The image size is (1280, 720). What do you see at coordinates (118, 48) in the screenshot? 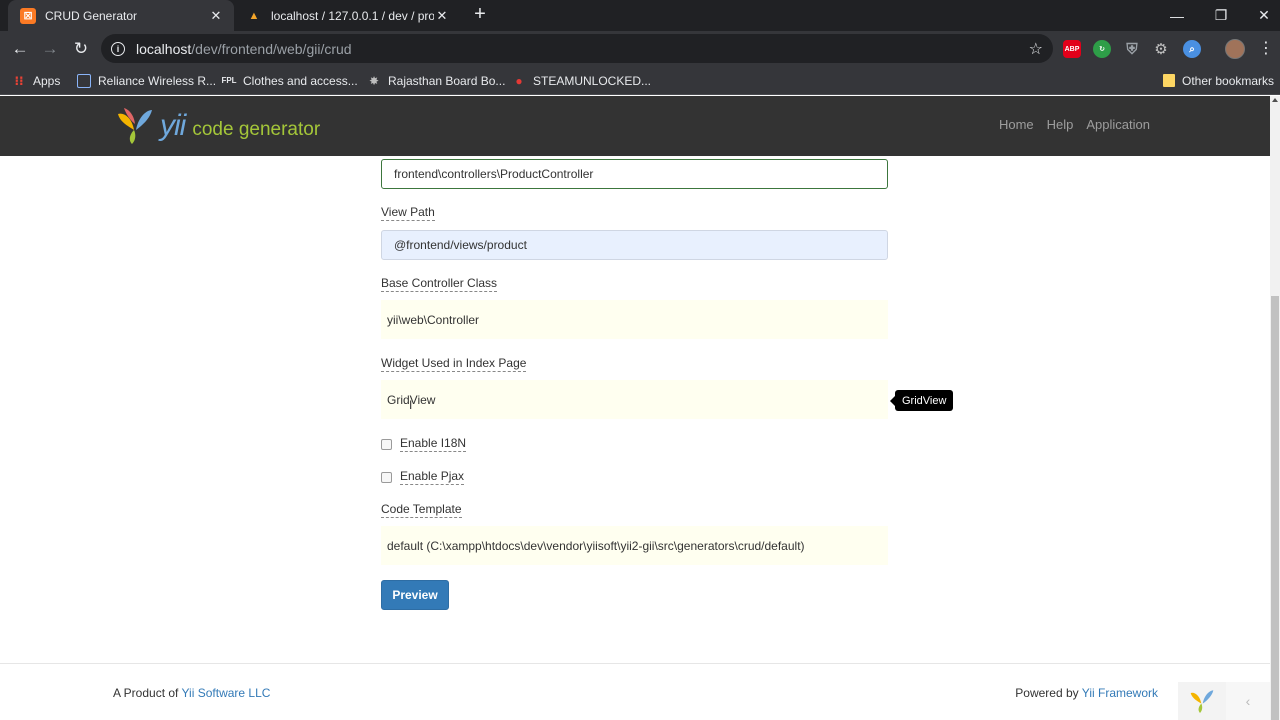
I see `info-icon: i` at bounding box center [118, 48].